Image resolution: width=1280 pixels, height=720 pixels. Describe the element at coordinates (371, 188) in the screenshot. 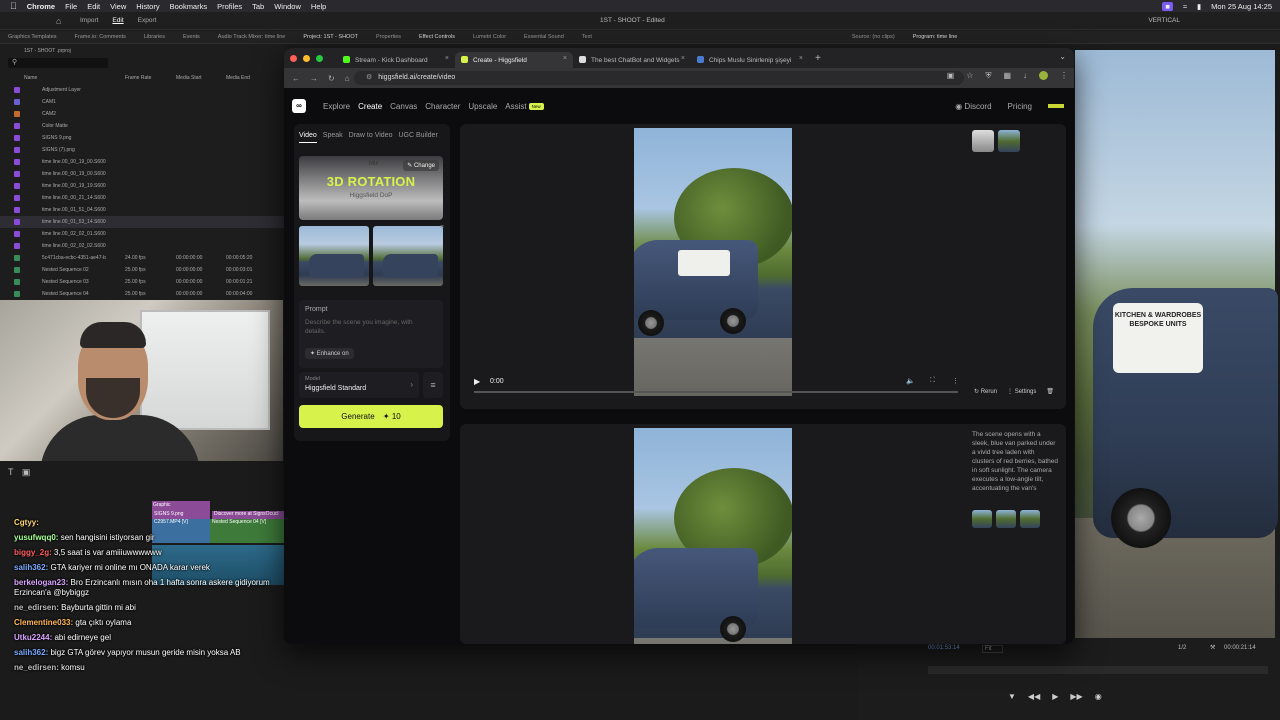

I see `effect-card: Mix ✎ Change 3D ROTATION Higgsfield DoP` at that location.